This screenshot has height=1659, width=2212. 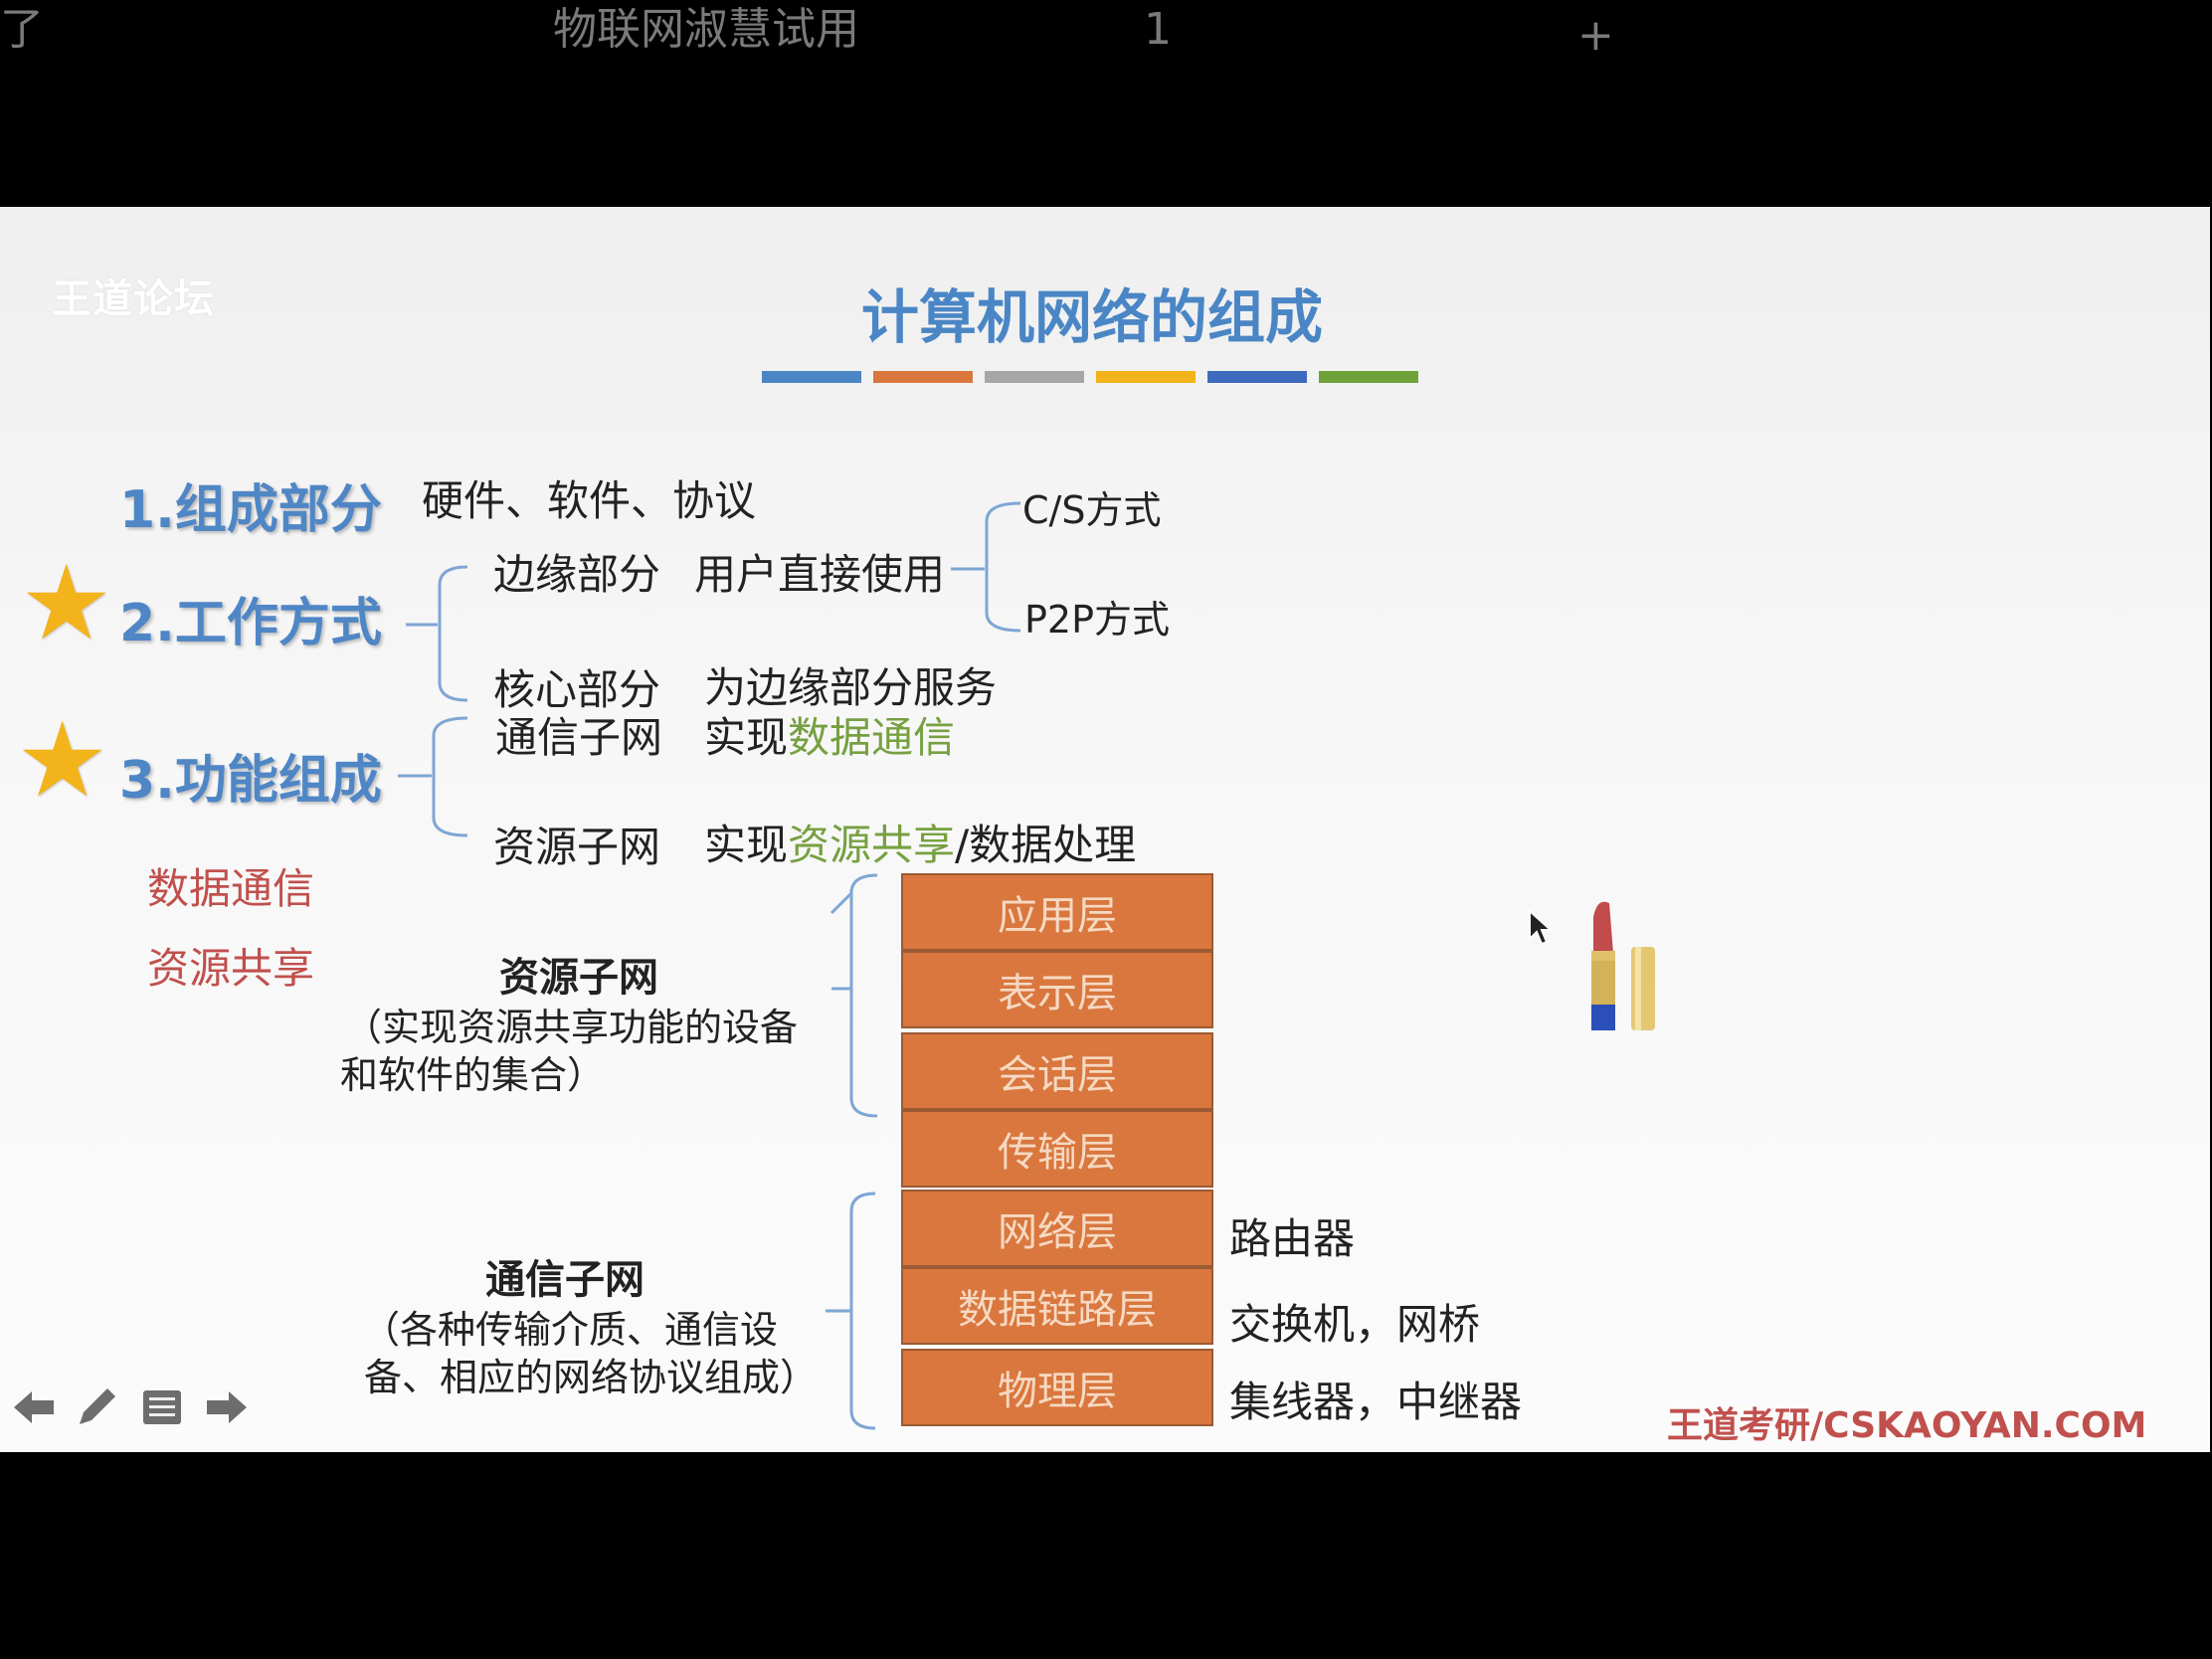 What do you see at coordinates (1057, 1071) in the screenshot?
I see `layer-session: 会话层` at bounding box center [1057, 1071].